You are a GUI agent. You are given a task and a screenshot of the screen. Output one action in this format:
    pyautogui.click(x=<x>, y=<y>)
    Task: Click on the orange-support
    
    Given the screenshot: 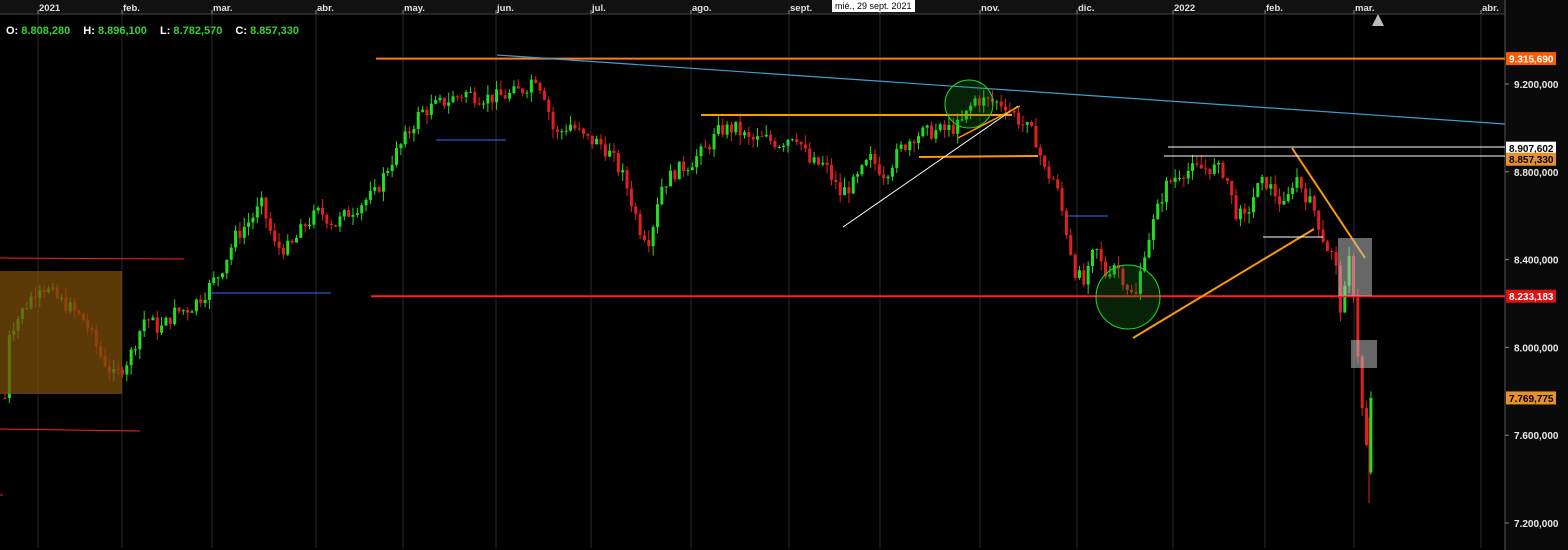 What is the action you would take?
    pyautogui.click(x=978, y=156)
    